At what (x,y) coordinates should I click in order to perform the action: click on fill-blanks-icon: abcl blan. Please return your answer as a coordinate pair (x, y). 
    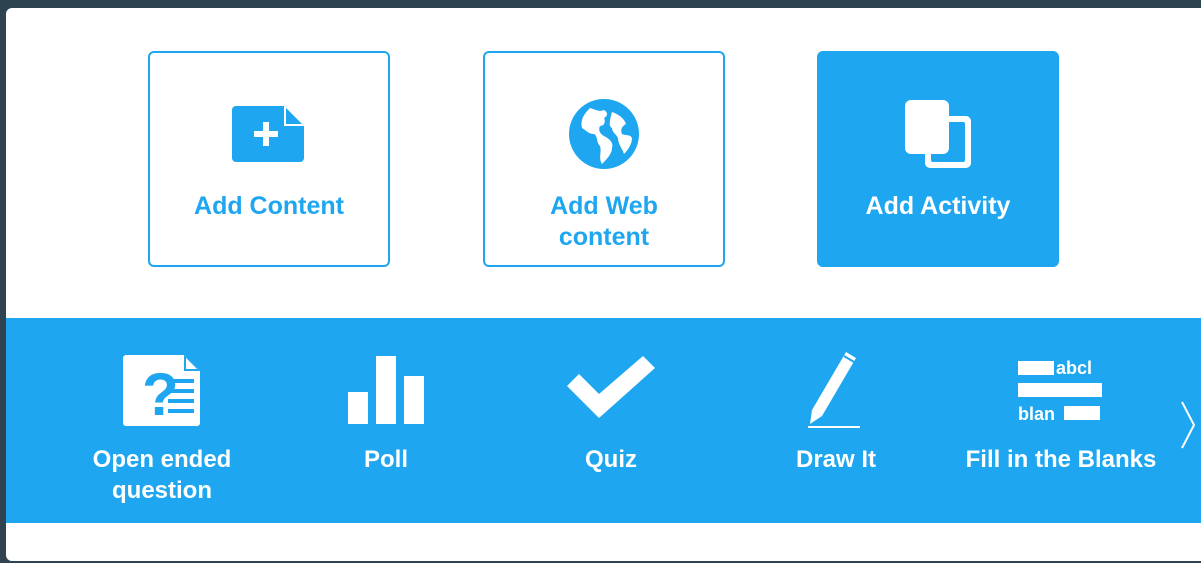
    Looking at the image, I should click on (1061, 390).